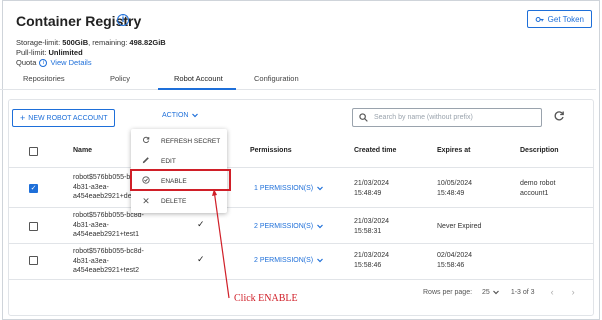  Describe the element at coordinates (266, 298) in the screenshot. I see `annotation-label: Click ENABLE` at that location.